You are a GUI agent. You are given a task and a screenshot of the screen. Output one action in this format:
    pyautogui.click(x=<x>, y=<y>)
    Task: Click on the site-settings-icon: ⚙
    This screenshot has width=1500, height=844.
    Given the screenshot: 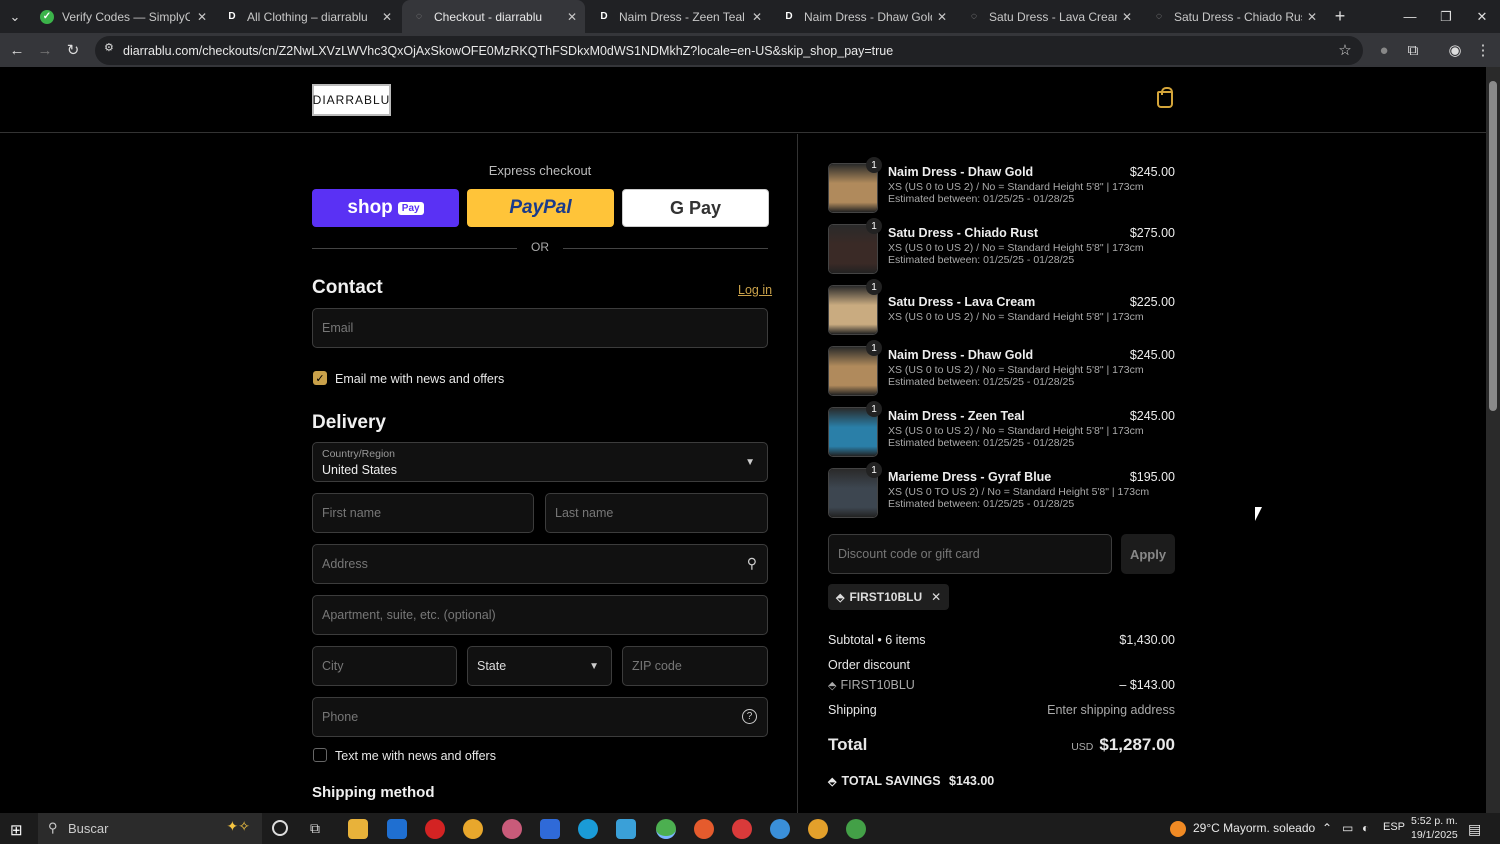 What is the action you would take?
    pyautogui.click(x=109, y=47)
    